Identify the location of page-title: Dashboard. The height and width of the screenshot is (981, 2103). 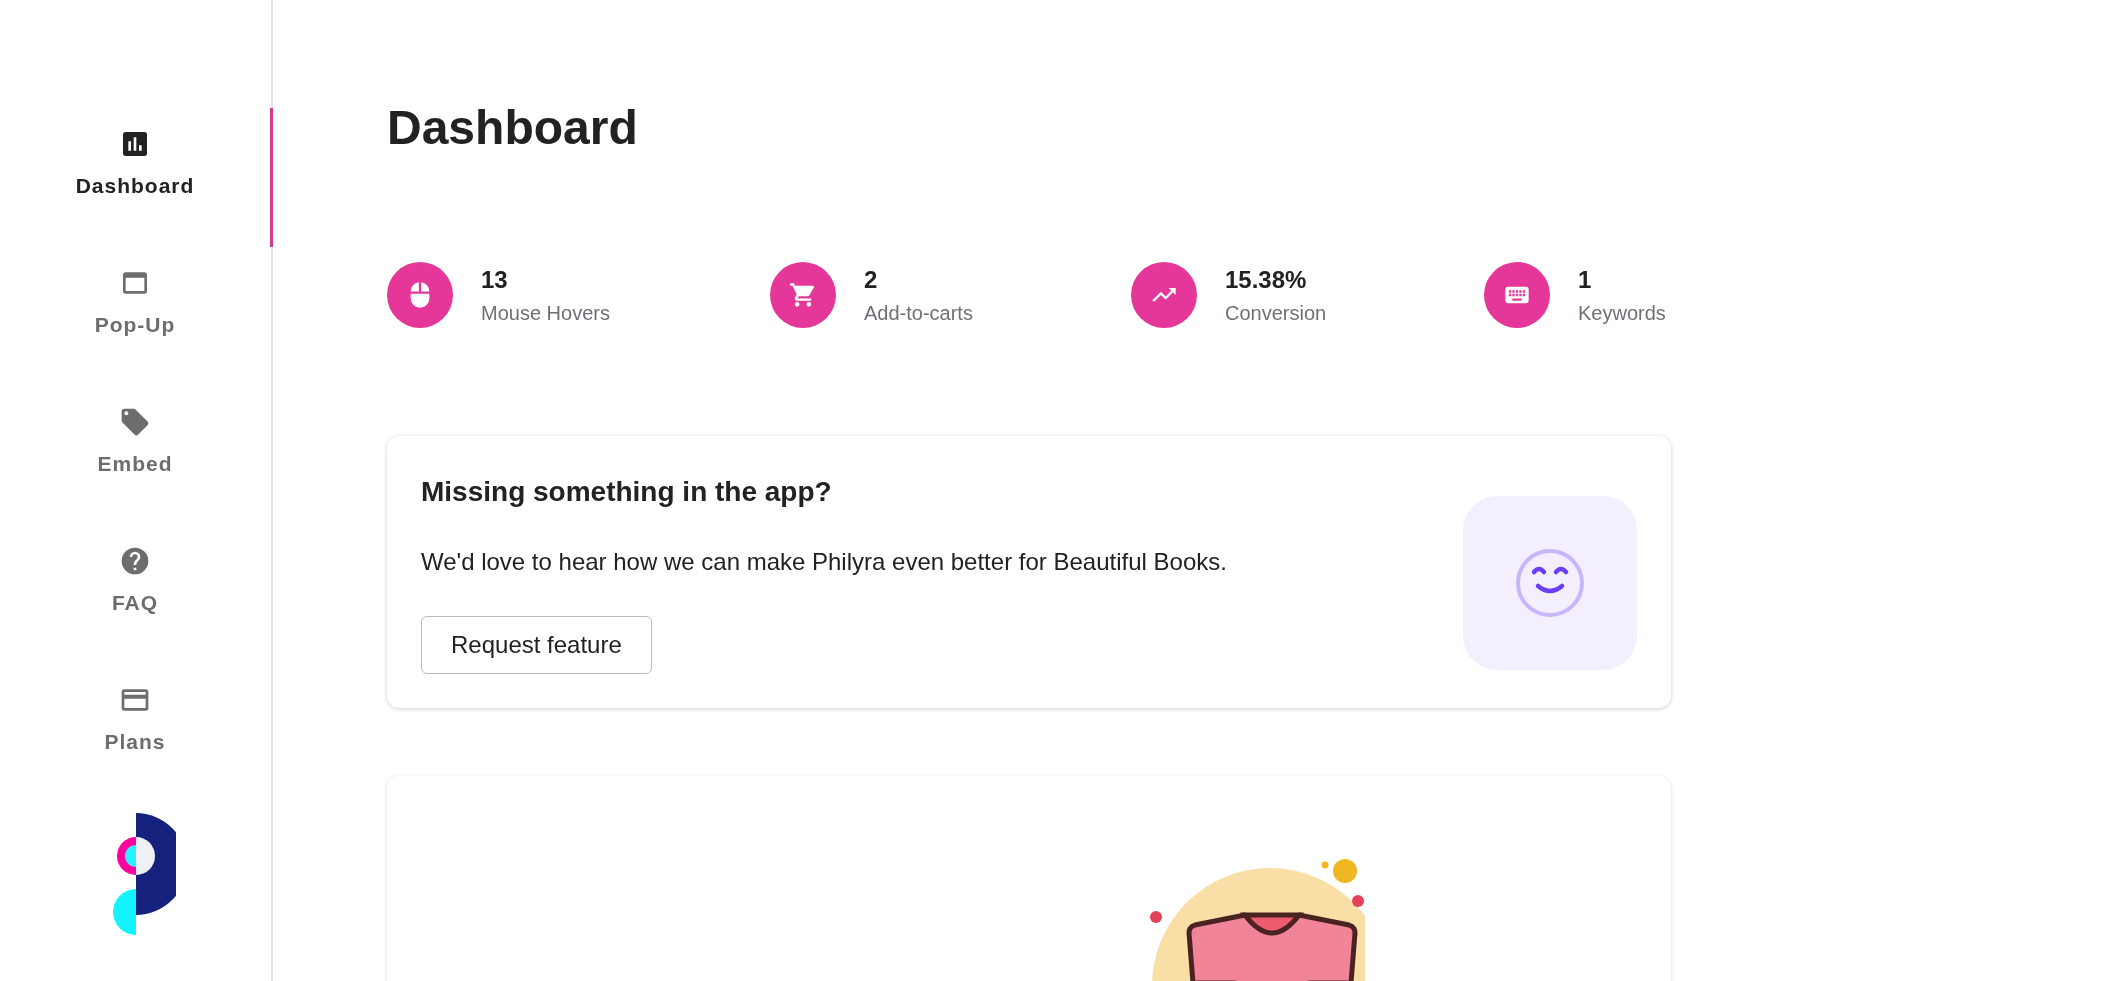
(513, 127).